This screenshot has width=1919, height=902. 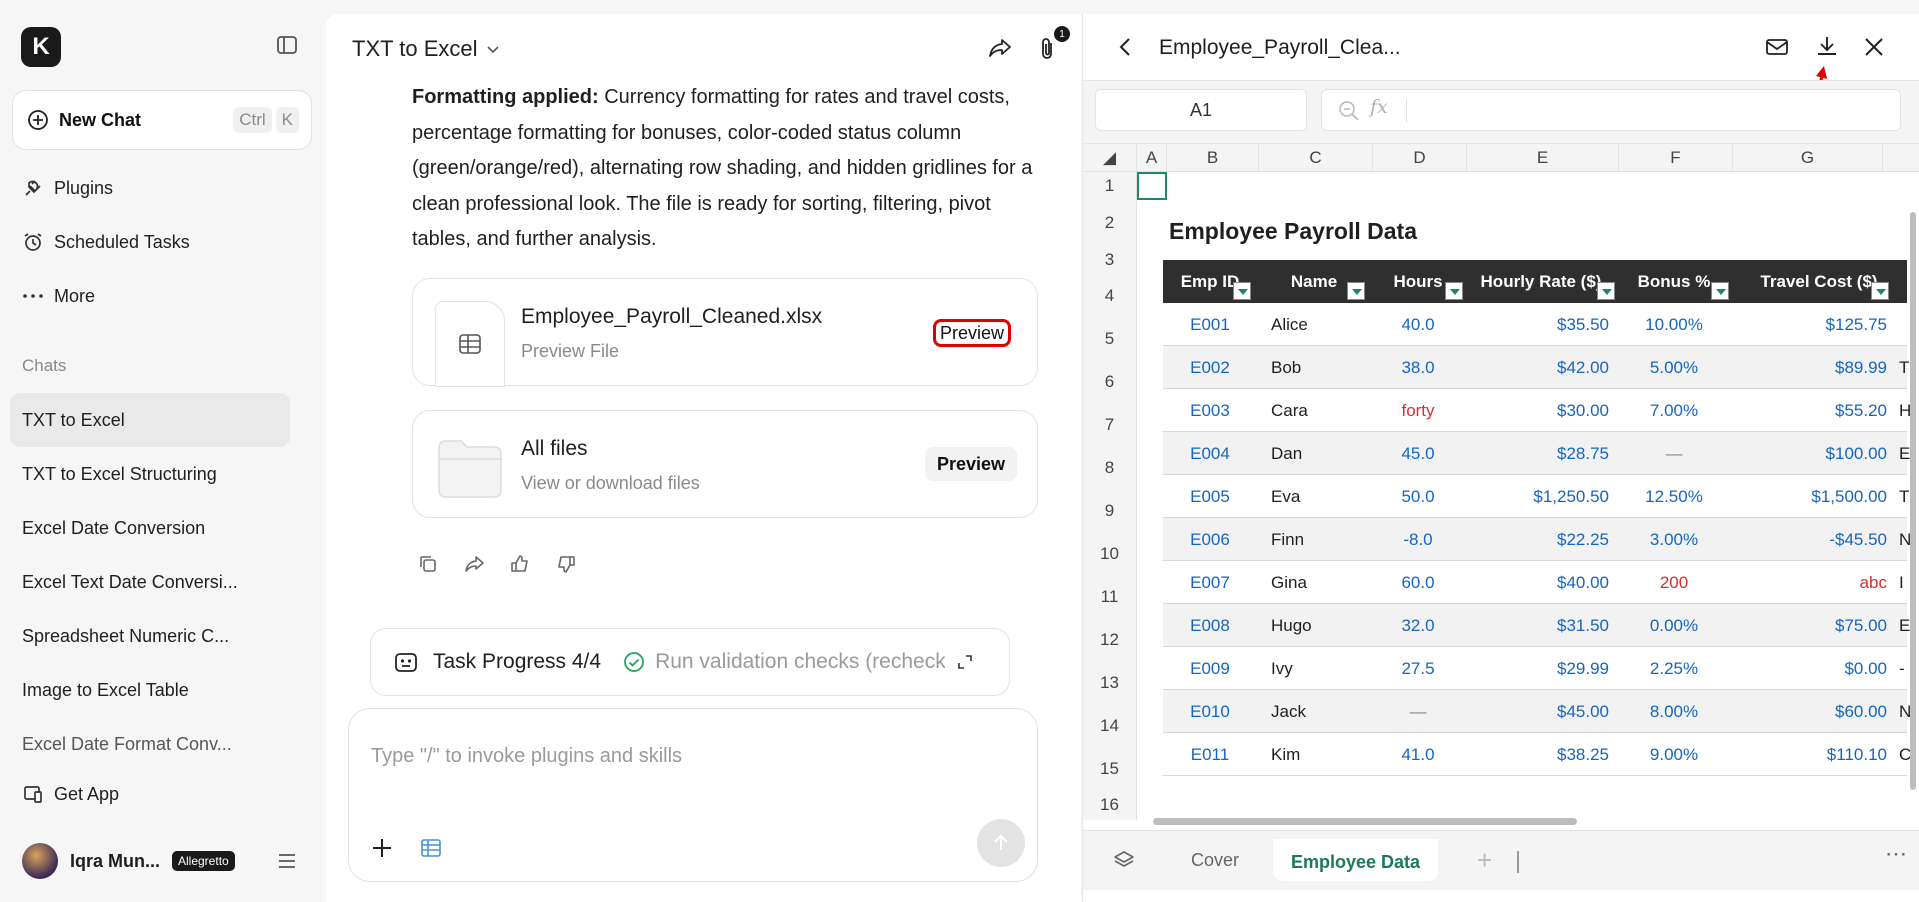 What do you see at coordinates (431, 848) in the screenshot?
I see `table-icon` at bounding box center [431, 848].